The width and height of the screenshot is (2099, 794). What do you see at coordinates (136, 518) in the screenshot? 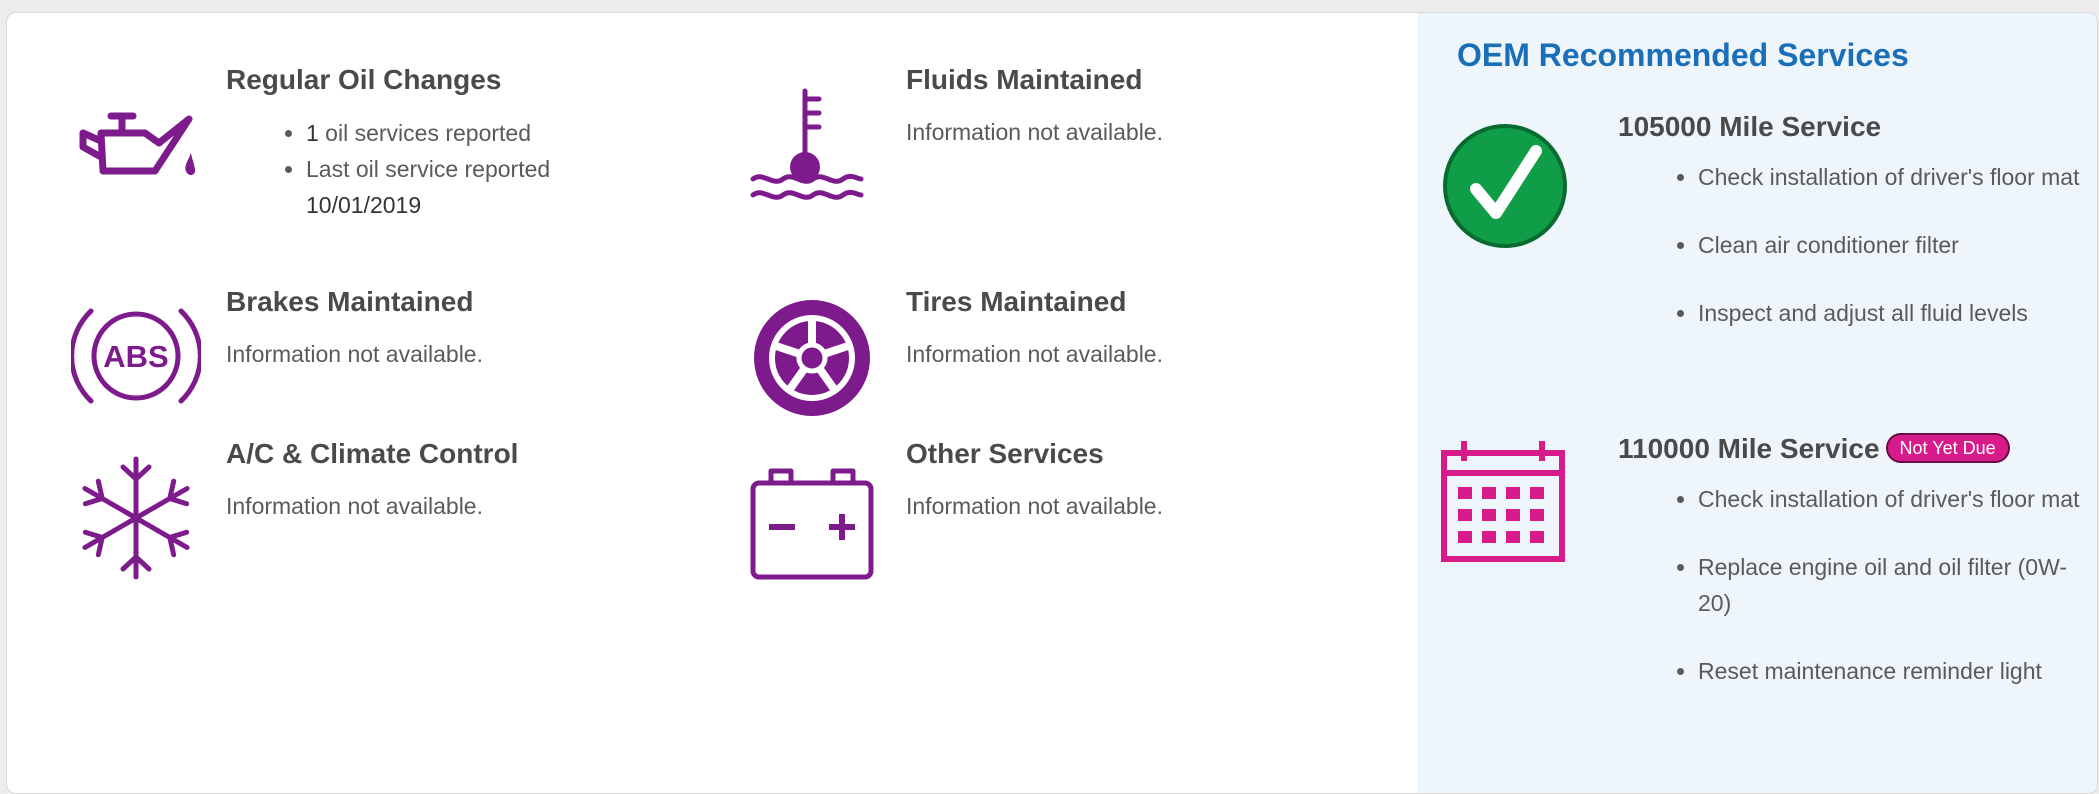
I see `snowflake-icon` at bounding box center [136, 518].